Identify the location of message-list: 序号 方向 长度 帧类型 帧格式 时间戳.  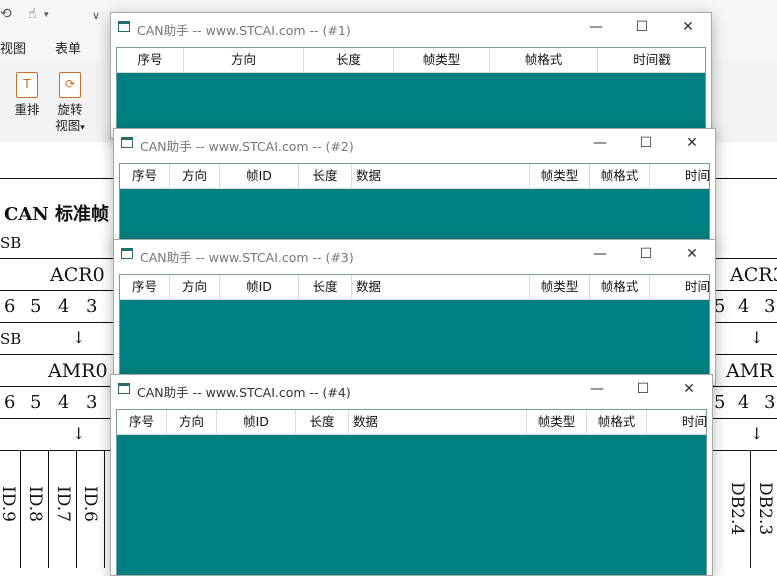
(411, 92).